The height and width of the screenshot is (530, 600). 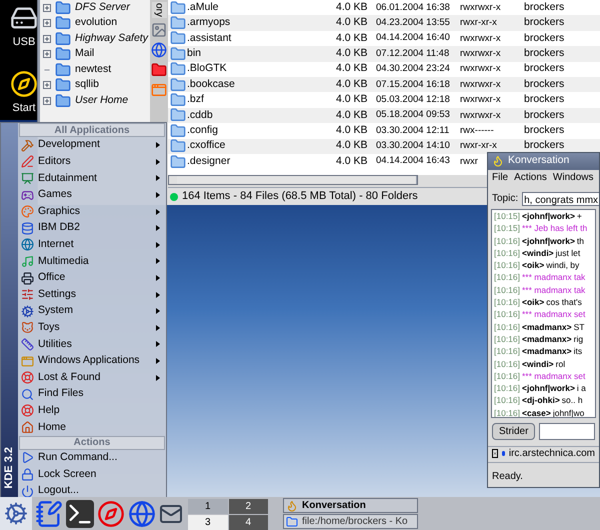 I want to click on message-input, so click(x=567, y=431).